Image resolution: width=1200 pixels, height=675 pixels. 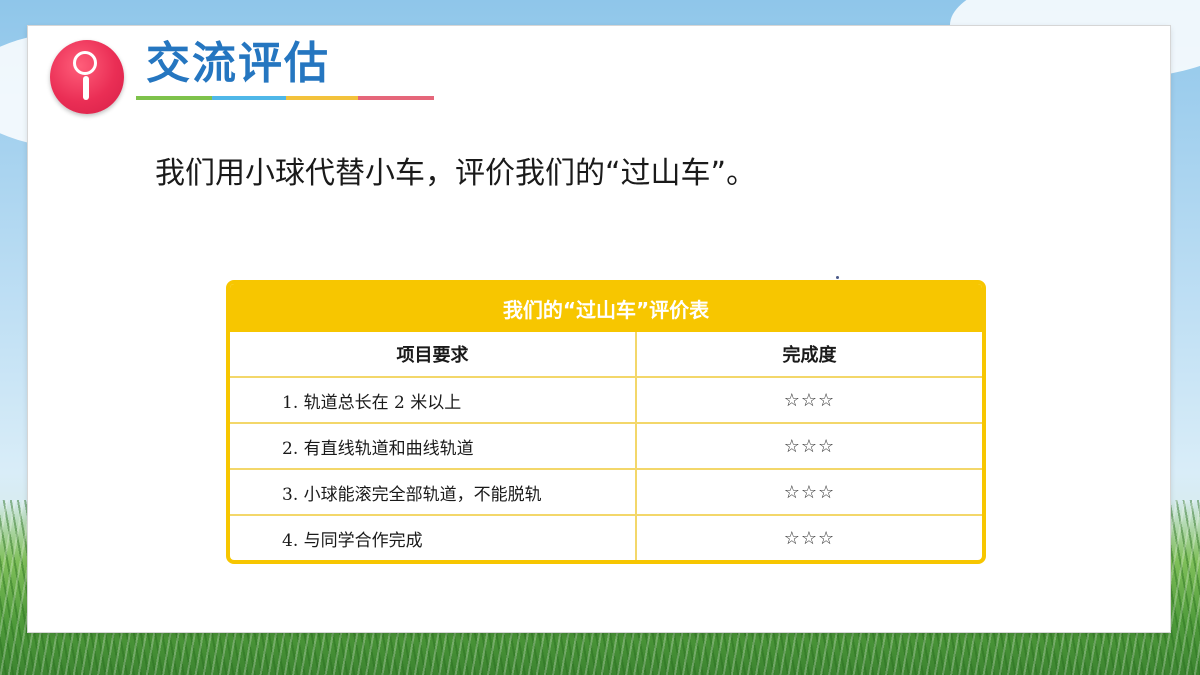 I want to click on table-row: 3. 小球能滚完全部轨道，不能脱轨 ☆☆☆, so click(x=606, y=492).